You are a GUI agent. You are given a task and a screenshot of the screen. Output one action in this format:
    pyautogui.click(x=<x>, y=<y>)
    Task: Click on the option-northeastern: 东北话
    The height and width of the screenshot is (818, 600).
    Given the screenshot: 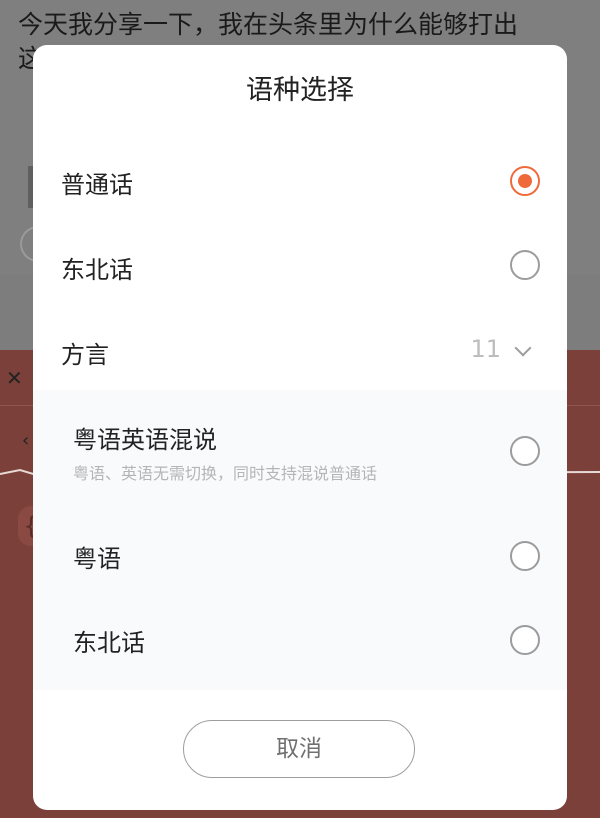 What is the action you would take?
    pyautogui.click(x=300, y=266)
    